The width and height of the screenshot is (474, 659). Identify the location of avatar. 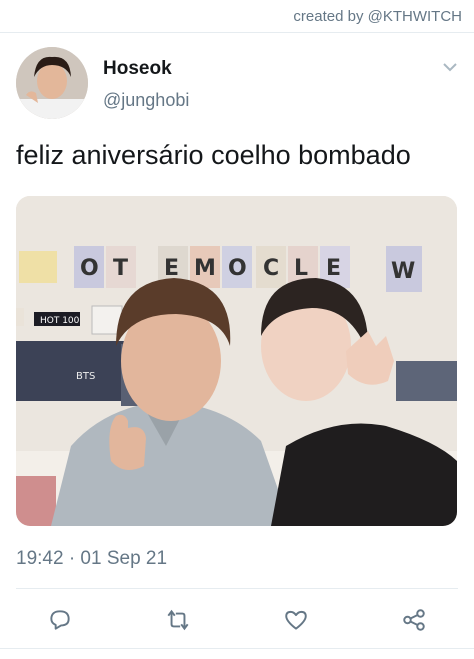
(52, 83).